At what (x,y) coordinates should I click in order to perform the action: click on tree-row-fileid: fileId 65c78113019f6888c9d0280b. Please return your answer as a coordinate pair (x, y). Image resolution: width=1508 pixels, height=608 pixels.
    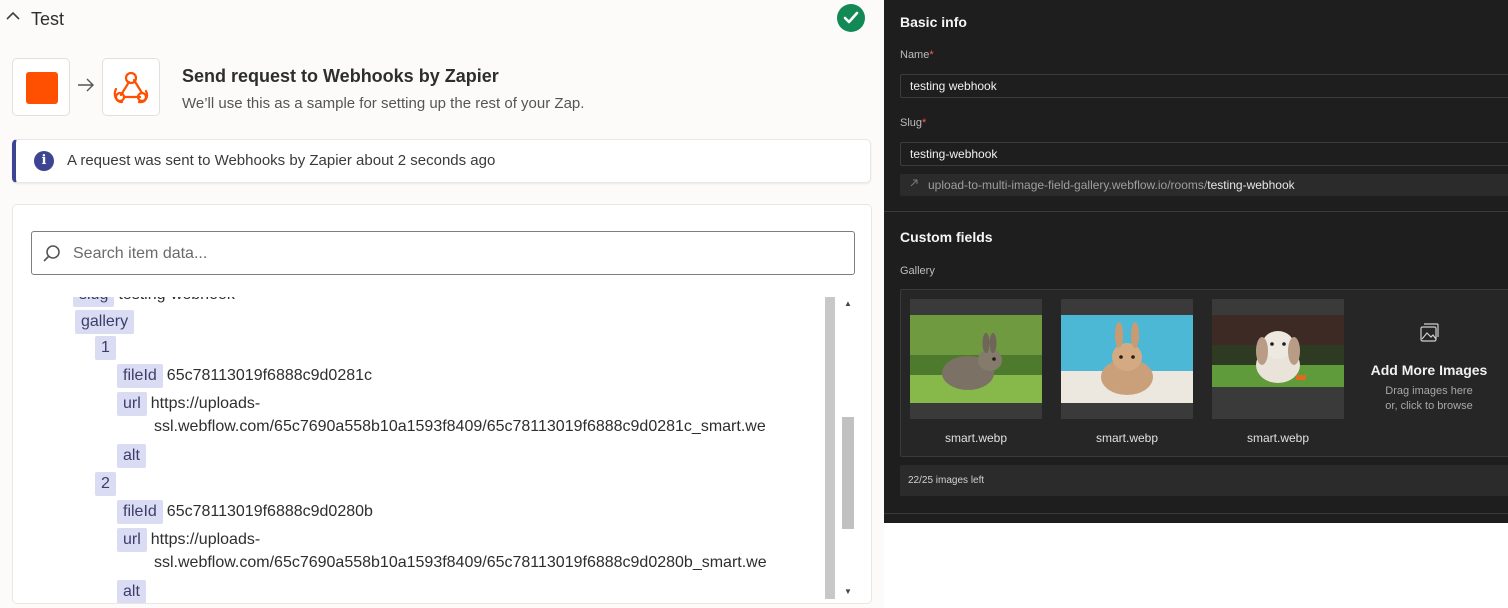
    Looking at the image, I should click on (245, 512).